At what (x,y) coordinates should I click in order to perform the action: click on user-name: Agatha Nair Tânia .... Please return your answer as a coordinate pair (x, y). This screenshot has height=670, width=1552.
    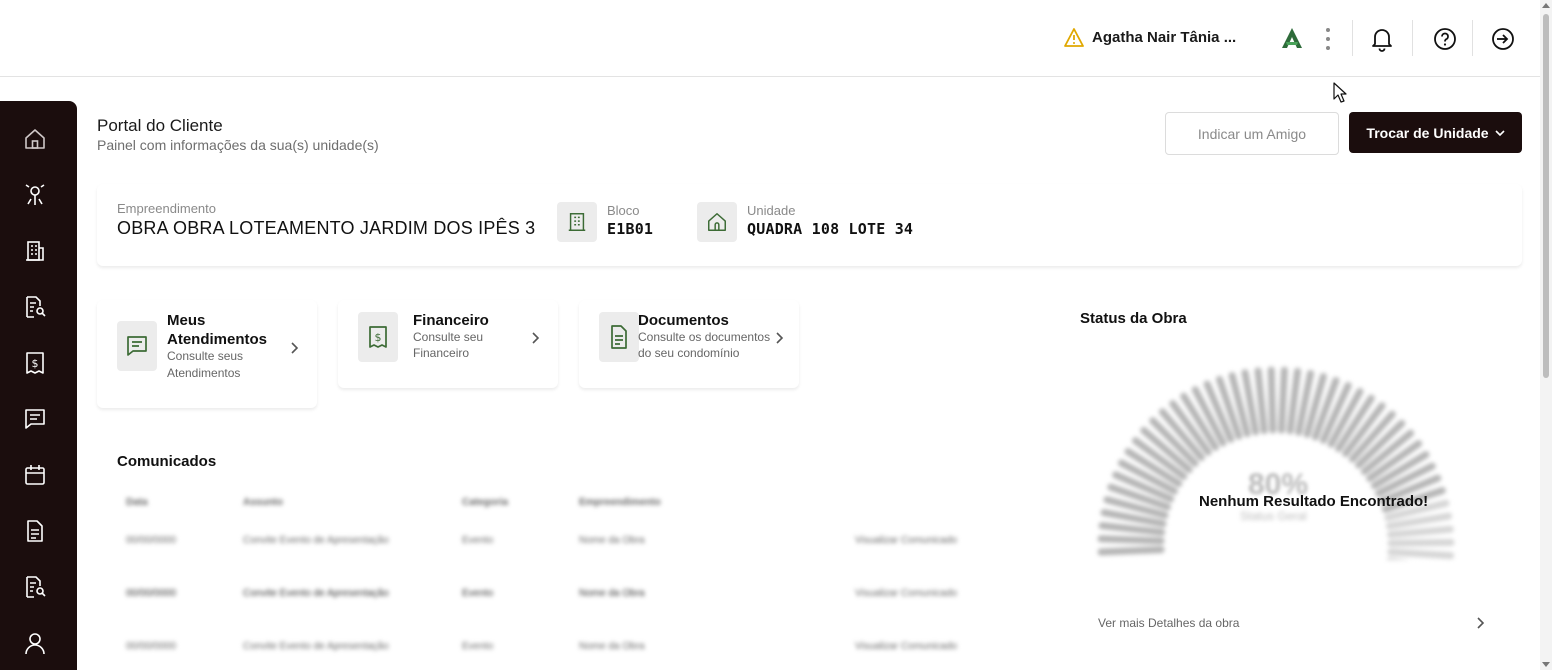
    Looking at the image, I should click on (1164, 37).